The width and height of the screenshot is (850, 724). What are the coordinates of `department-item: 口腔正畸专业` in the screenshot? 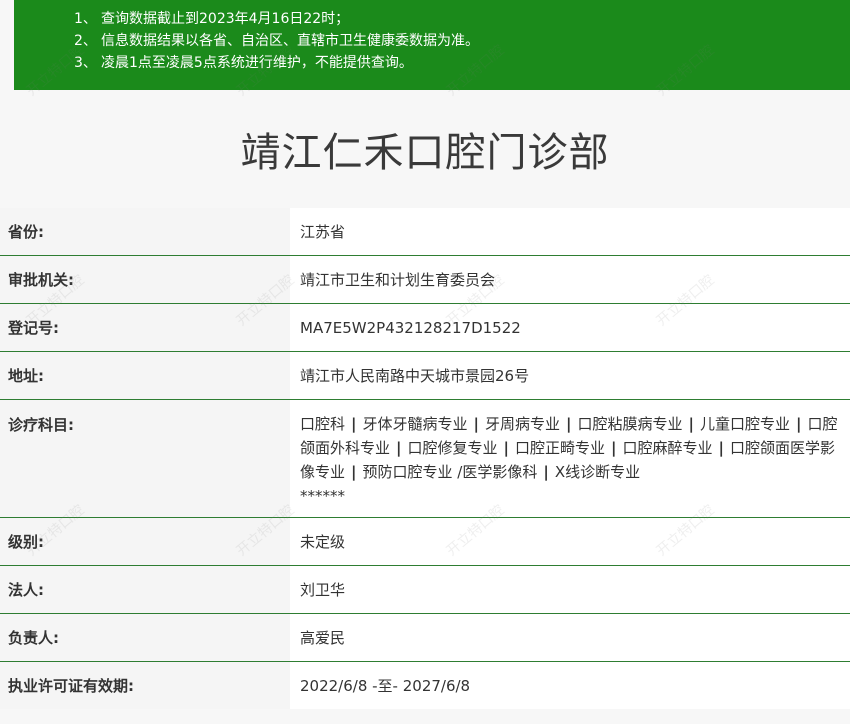 It's located at (560, 448).